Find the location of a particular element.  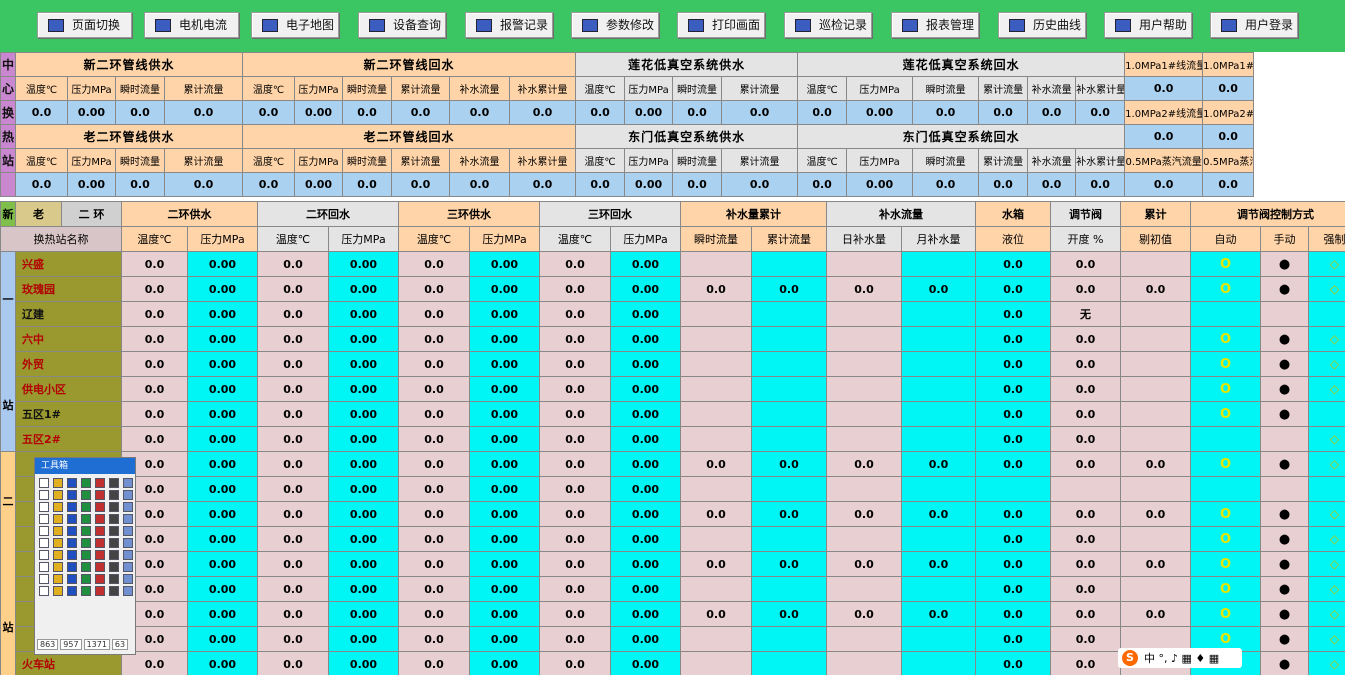

tab-new: 新 is located at coordinates (8, 214).